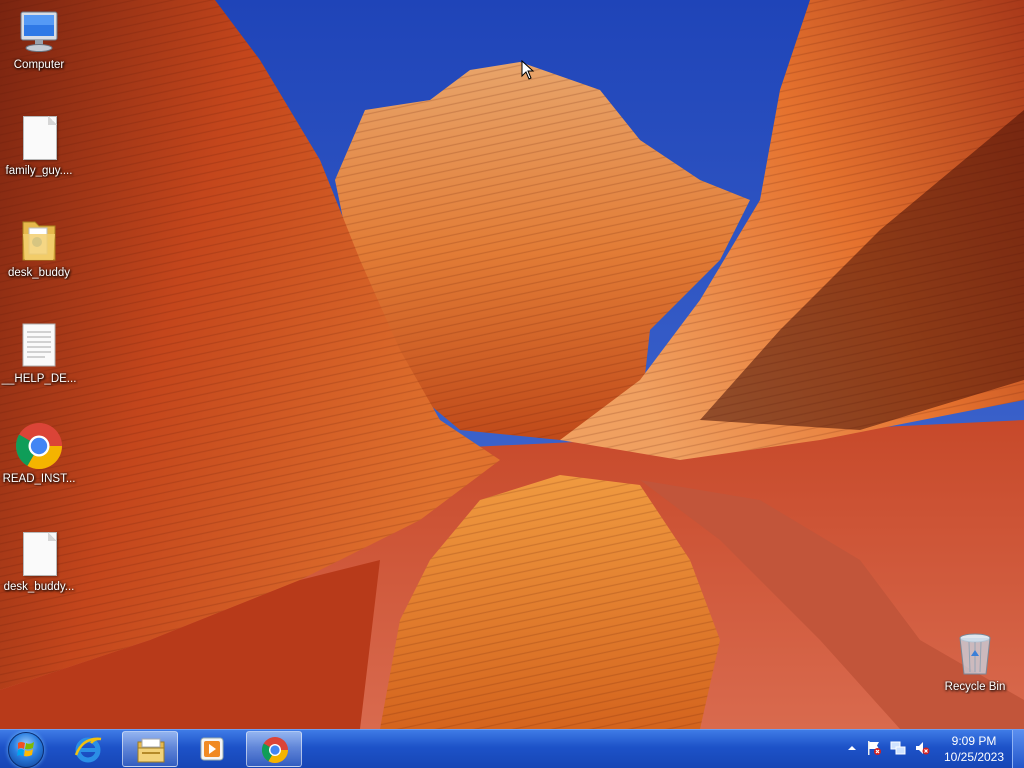 This screenshot has height=768, width=1024. I want to click on desktop-icon-computer: Computer, so click(39, 40).